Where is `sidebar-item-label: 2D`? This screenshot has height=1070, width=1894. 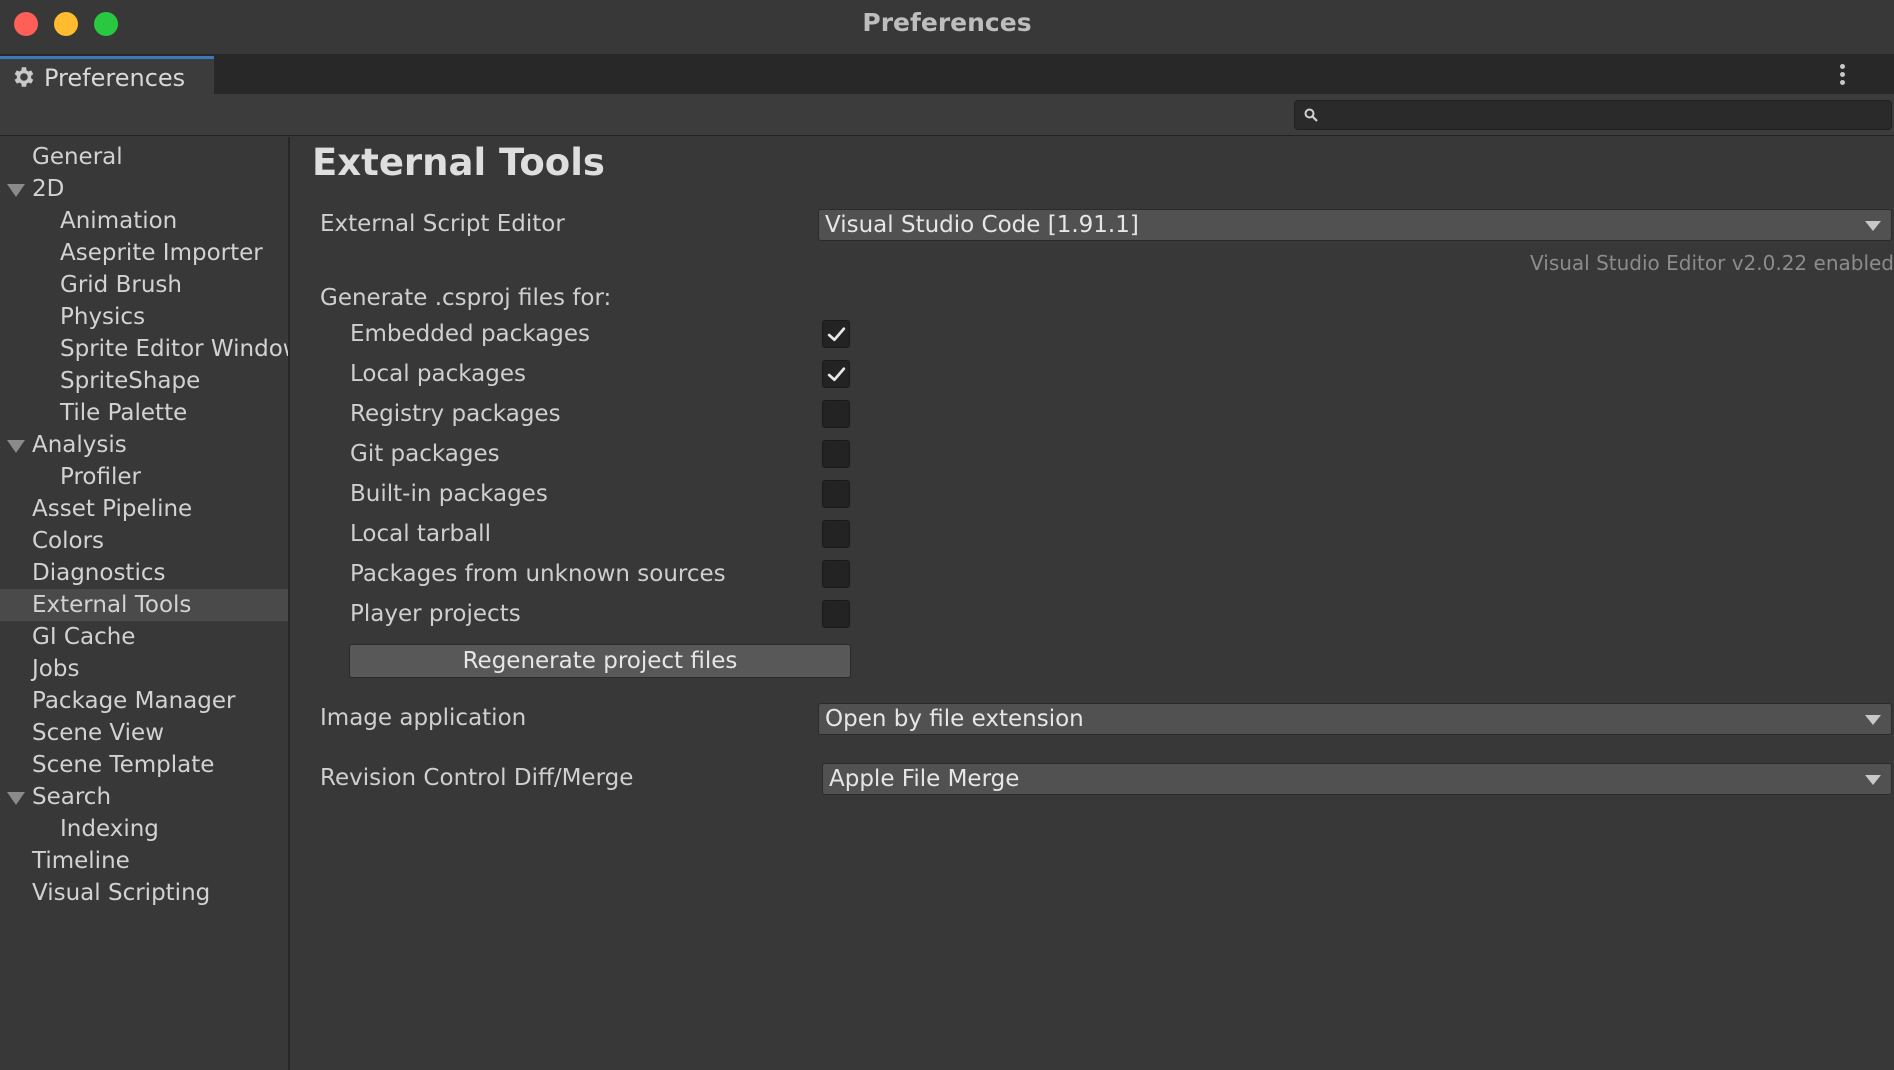
sidebar-item-label: 2D is located at coordinates (48, 189).